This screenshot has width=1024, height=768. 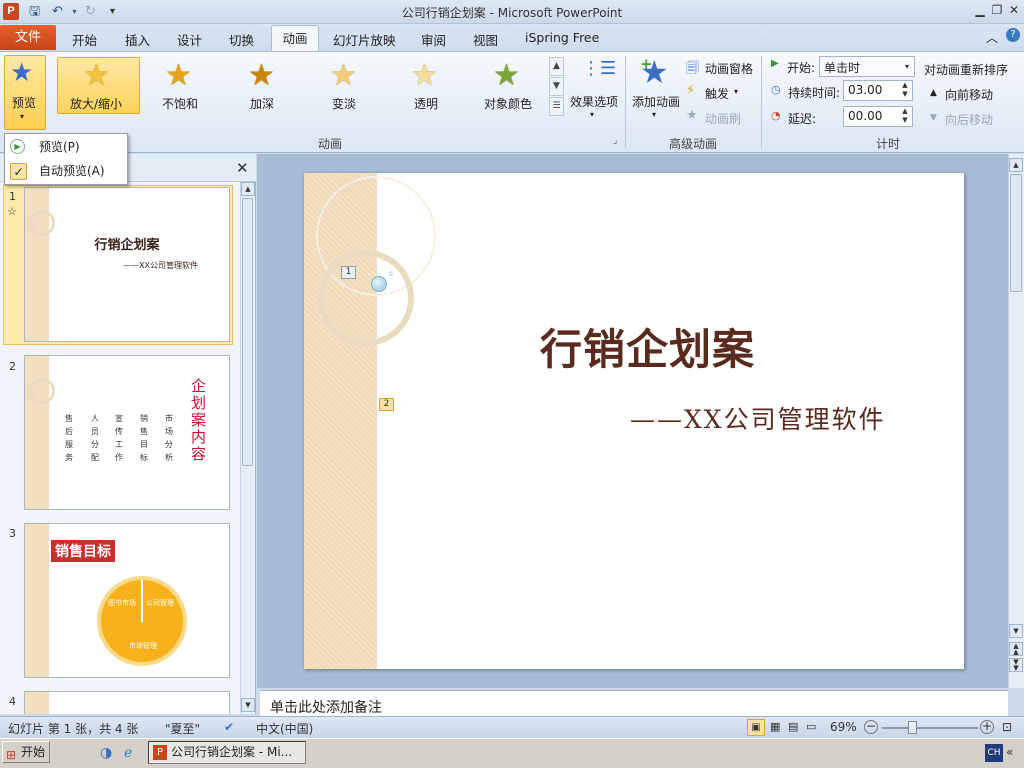 I want to click on gallery-scroll-down-icon: ▼, so click(x=556, y=86).